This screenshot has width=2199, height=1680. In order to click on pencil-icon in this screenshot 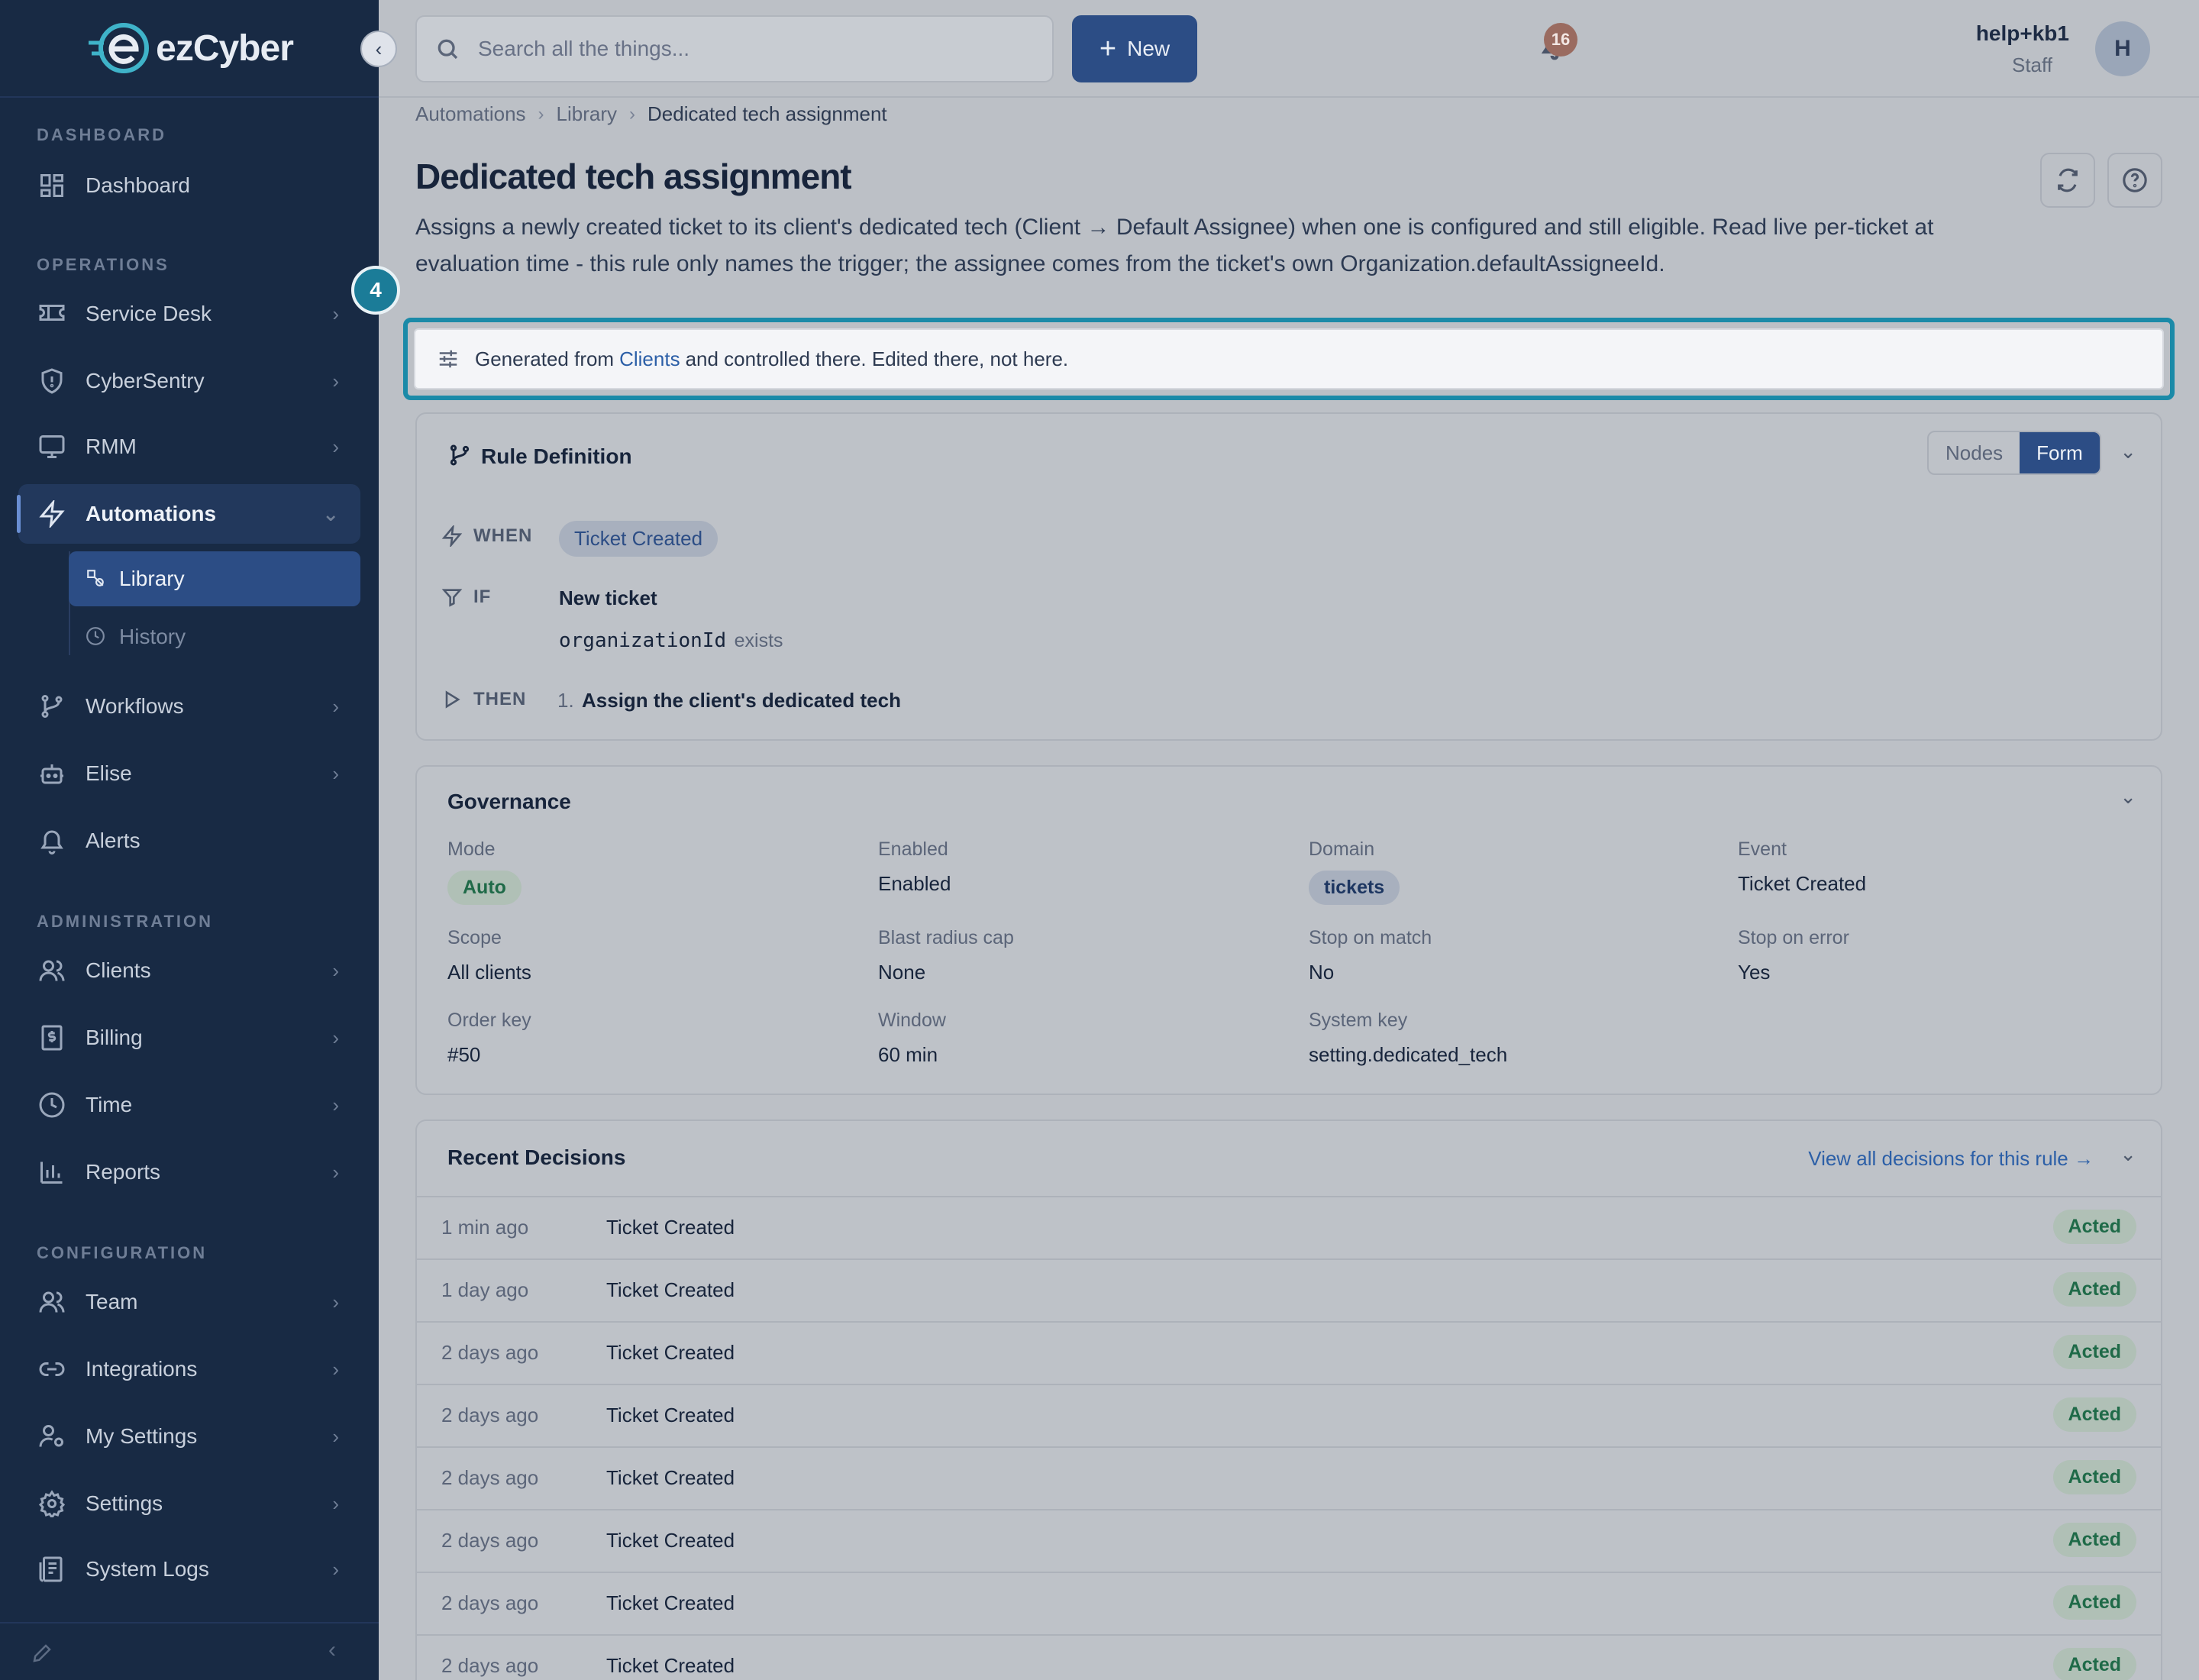, I will do `click(42, 1655)`.